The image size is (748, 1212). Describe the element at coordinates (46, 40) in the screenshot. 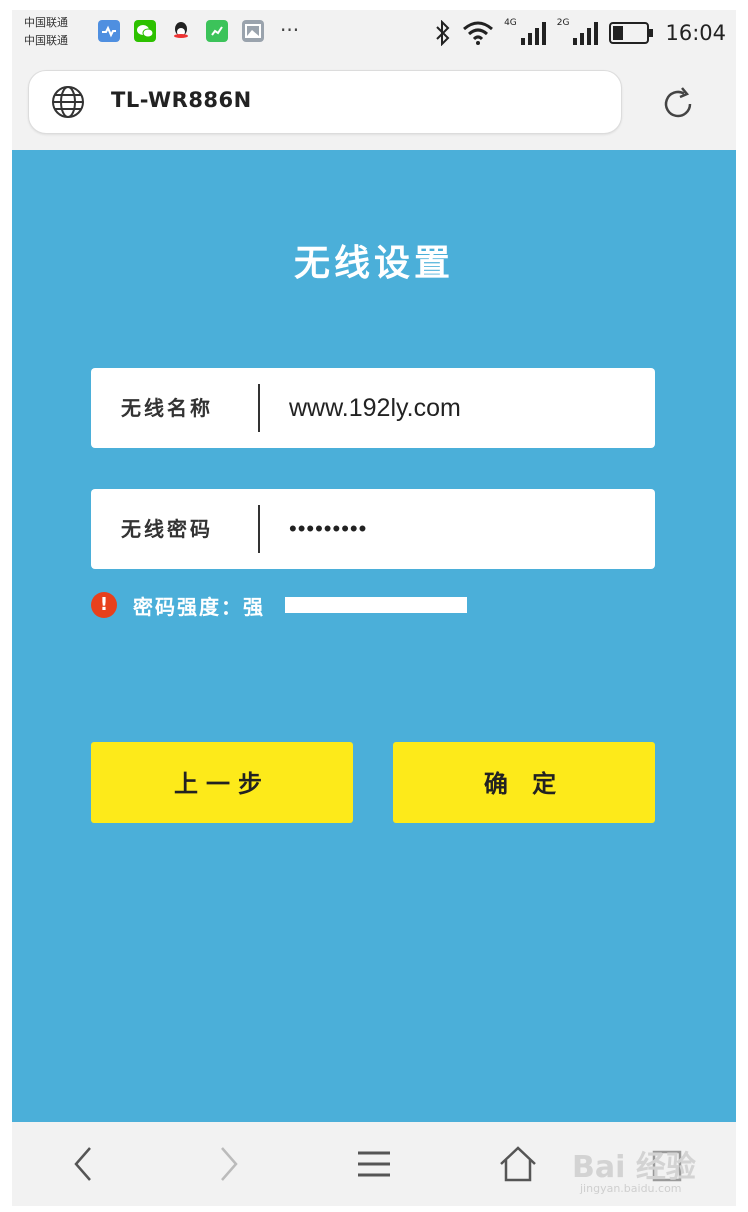

I see `carrier-2: 中国联通` at that location.